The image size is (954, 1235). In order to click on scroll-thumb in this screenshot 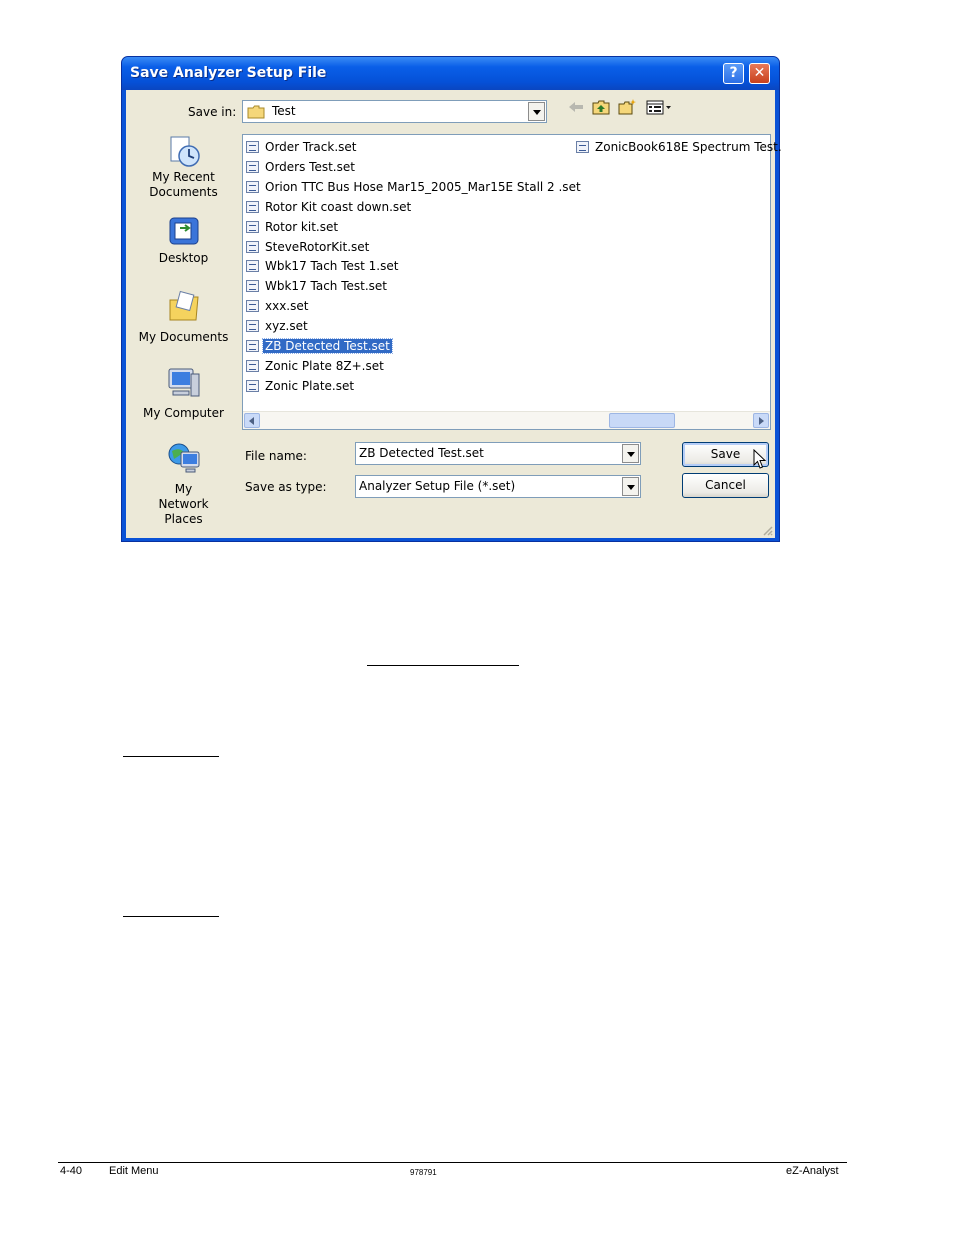, I will do `click(642, 420)`.